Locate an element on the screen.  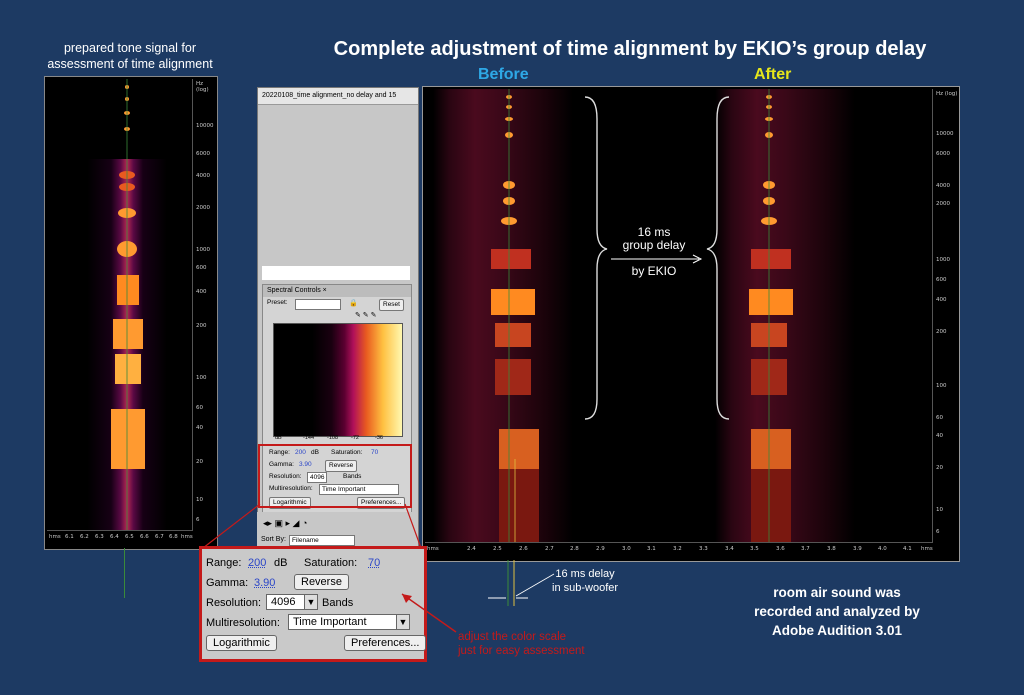
time-tick: 6.6 is located at coordinates (144, 537).